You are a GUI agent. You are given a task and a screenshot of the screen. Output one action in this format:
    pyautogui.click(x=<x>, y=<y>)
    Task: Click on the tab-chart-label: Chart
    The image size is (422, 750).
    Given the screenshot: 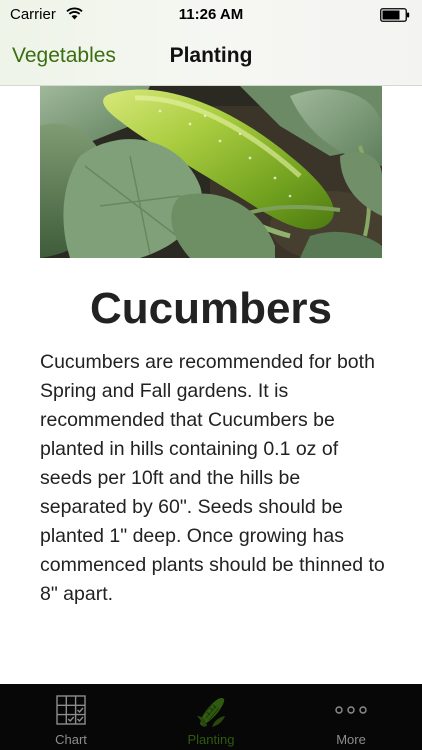 What is the action you would take?
    pyautogui.click(x=71, y=739)
    